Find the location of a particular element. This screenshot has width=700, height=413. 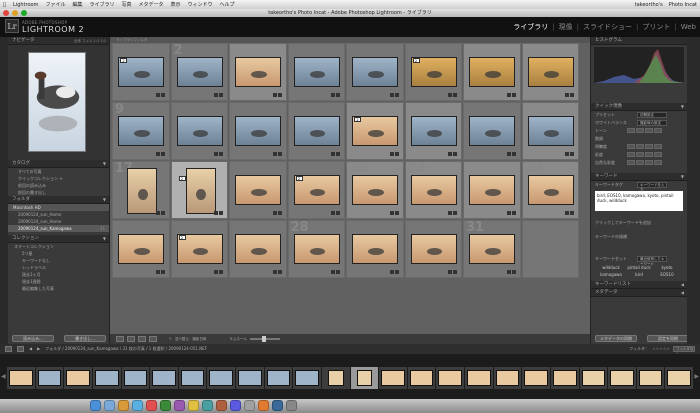

grid-cell: 9 is located at coordinates (141, 131).